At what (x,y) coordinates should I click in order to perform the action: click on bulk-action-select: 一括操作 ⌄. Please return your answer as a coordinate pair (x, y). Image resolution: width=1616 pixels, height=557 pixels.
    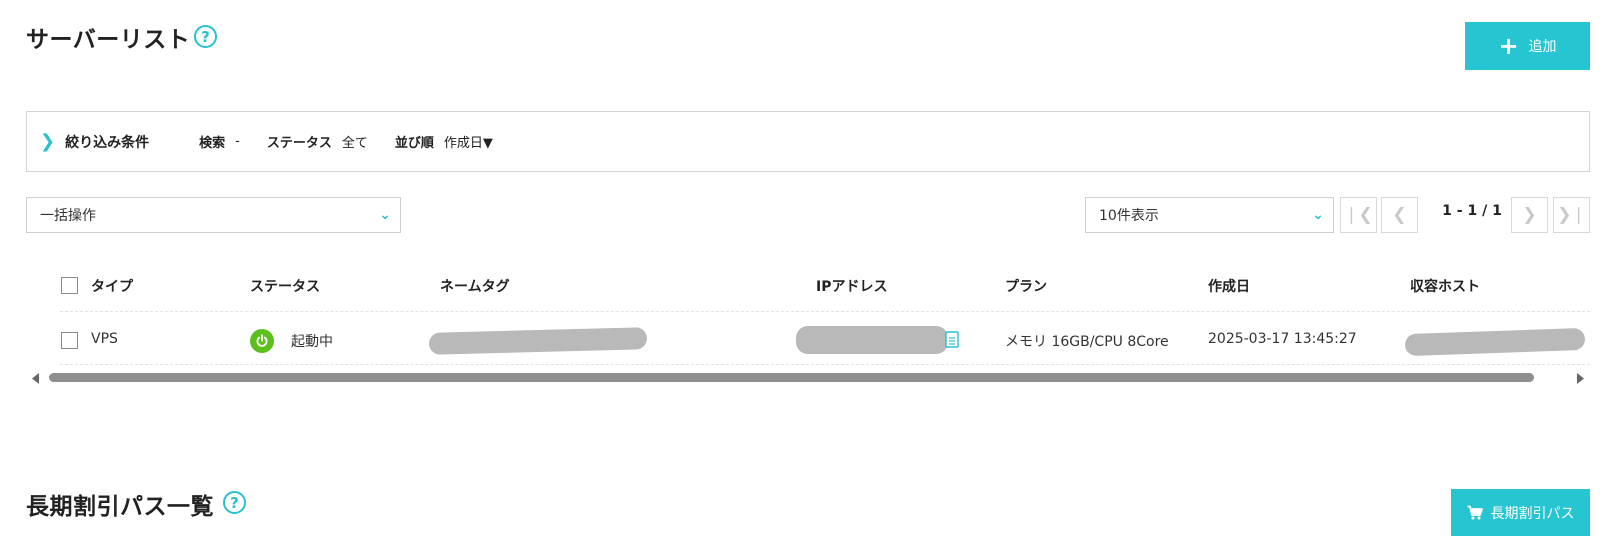
    Looking at the image, I should click on (213, 215).